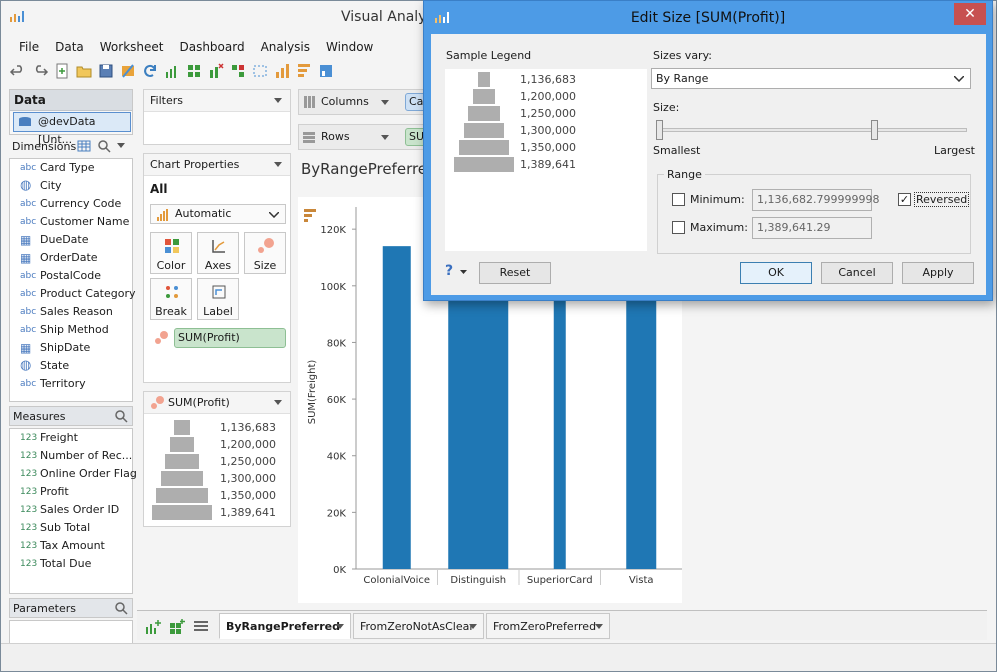 Image resolution: width=997 pixels, height=672 pixels. I want to click on menu-worksheet: Worksheet, so click(132, 47).